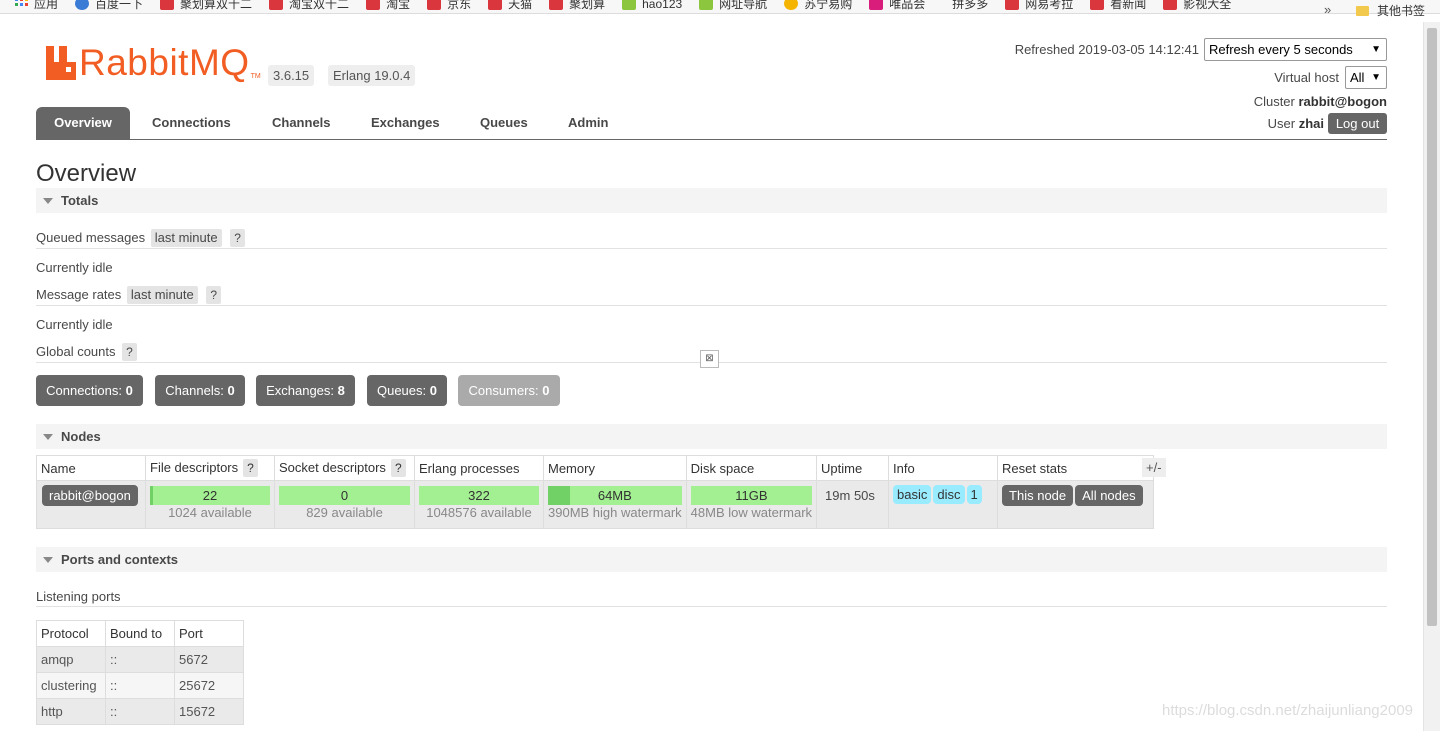 This screenshot has width=1440, height=731. Describe the element at coordinates (509, 390) in the screenshot. I see `consumers-count-badge: Consumers: 0` at that location.